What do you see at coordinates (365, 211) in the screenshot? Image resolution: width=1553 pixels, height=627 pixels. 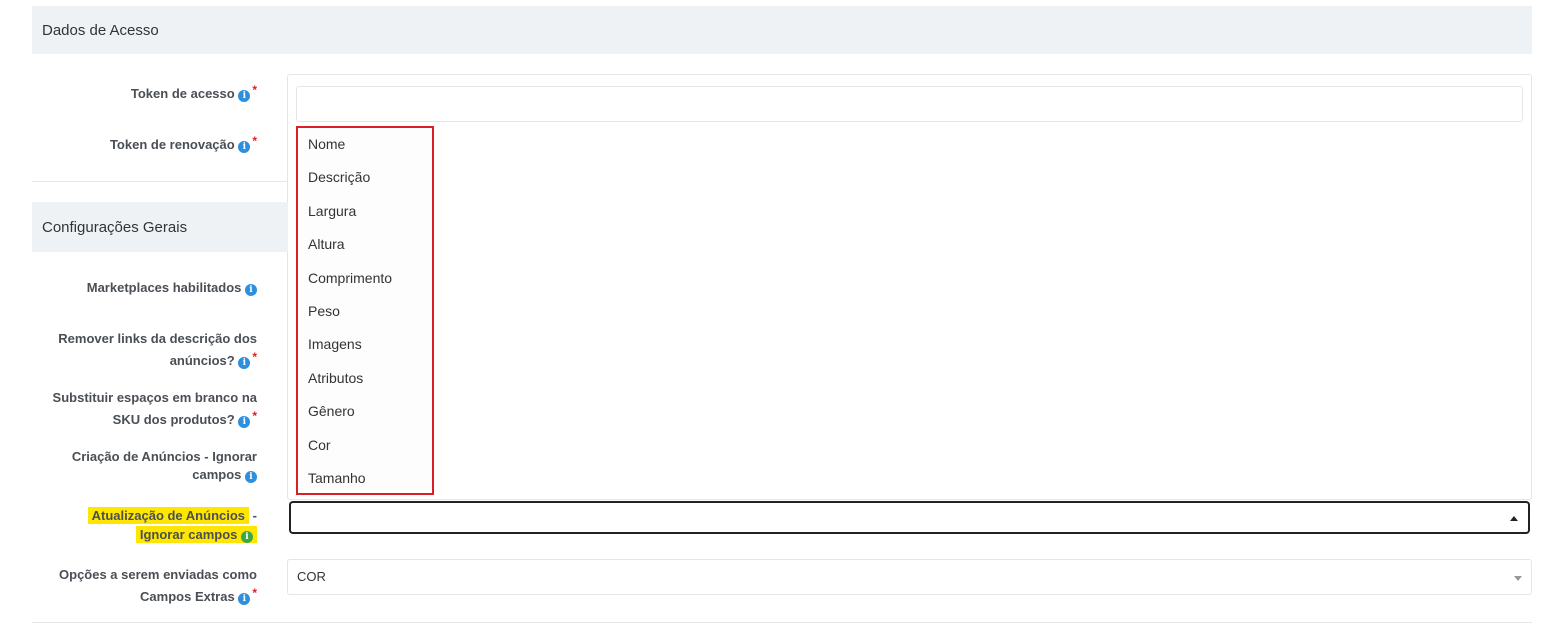 I see `dropdown-option-largura: Largura` at bounding box center [365, 211].